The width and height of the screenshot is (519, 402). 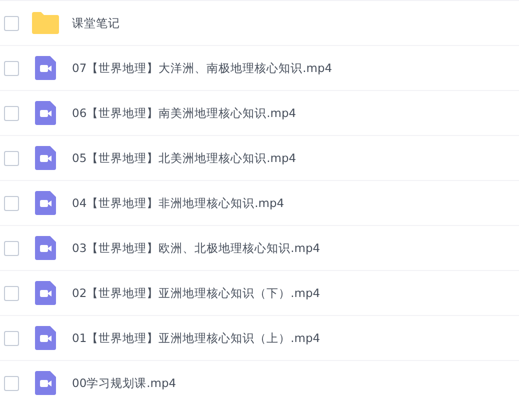 What do you see at coordinates (196, 248) in the screenshot?
I see `file-name: 03【世界地理】欧洲、北极地理核心知识.mp4` at bounding box center [196, 248].